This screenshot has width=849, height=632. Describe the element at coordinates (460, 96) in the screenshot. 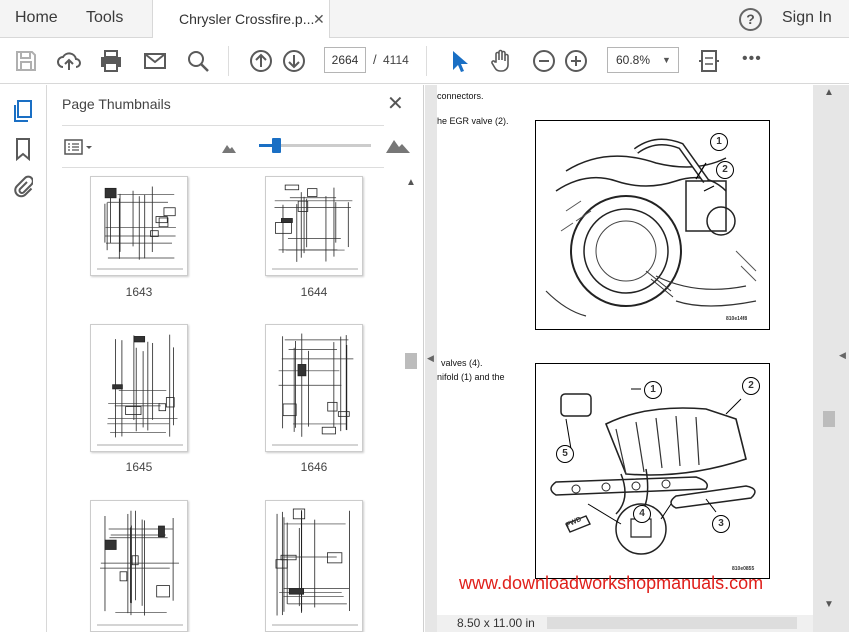

I see `page-text-line: connectors.` at that location.